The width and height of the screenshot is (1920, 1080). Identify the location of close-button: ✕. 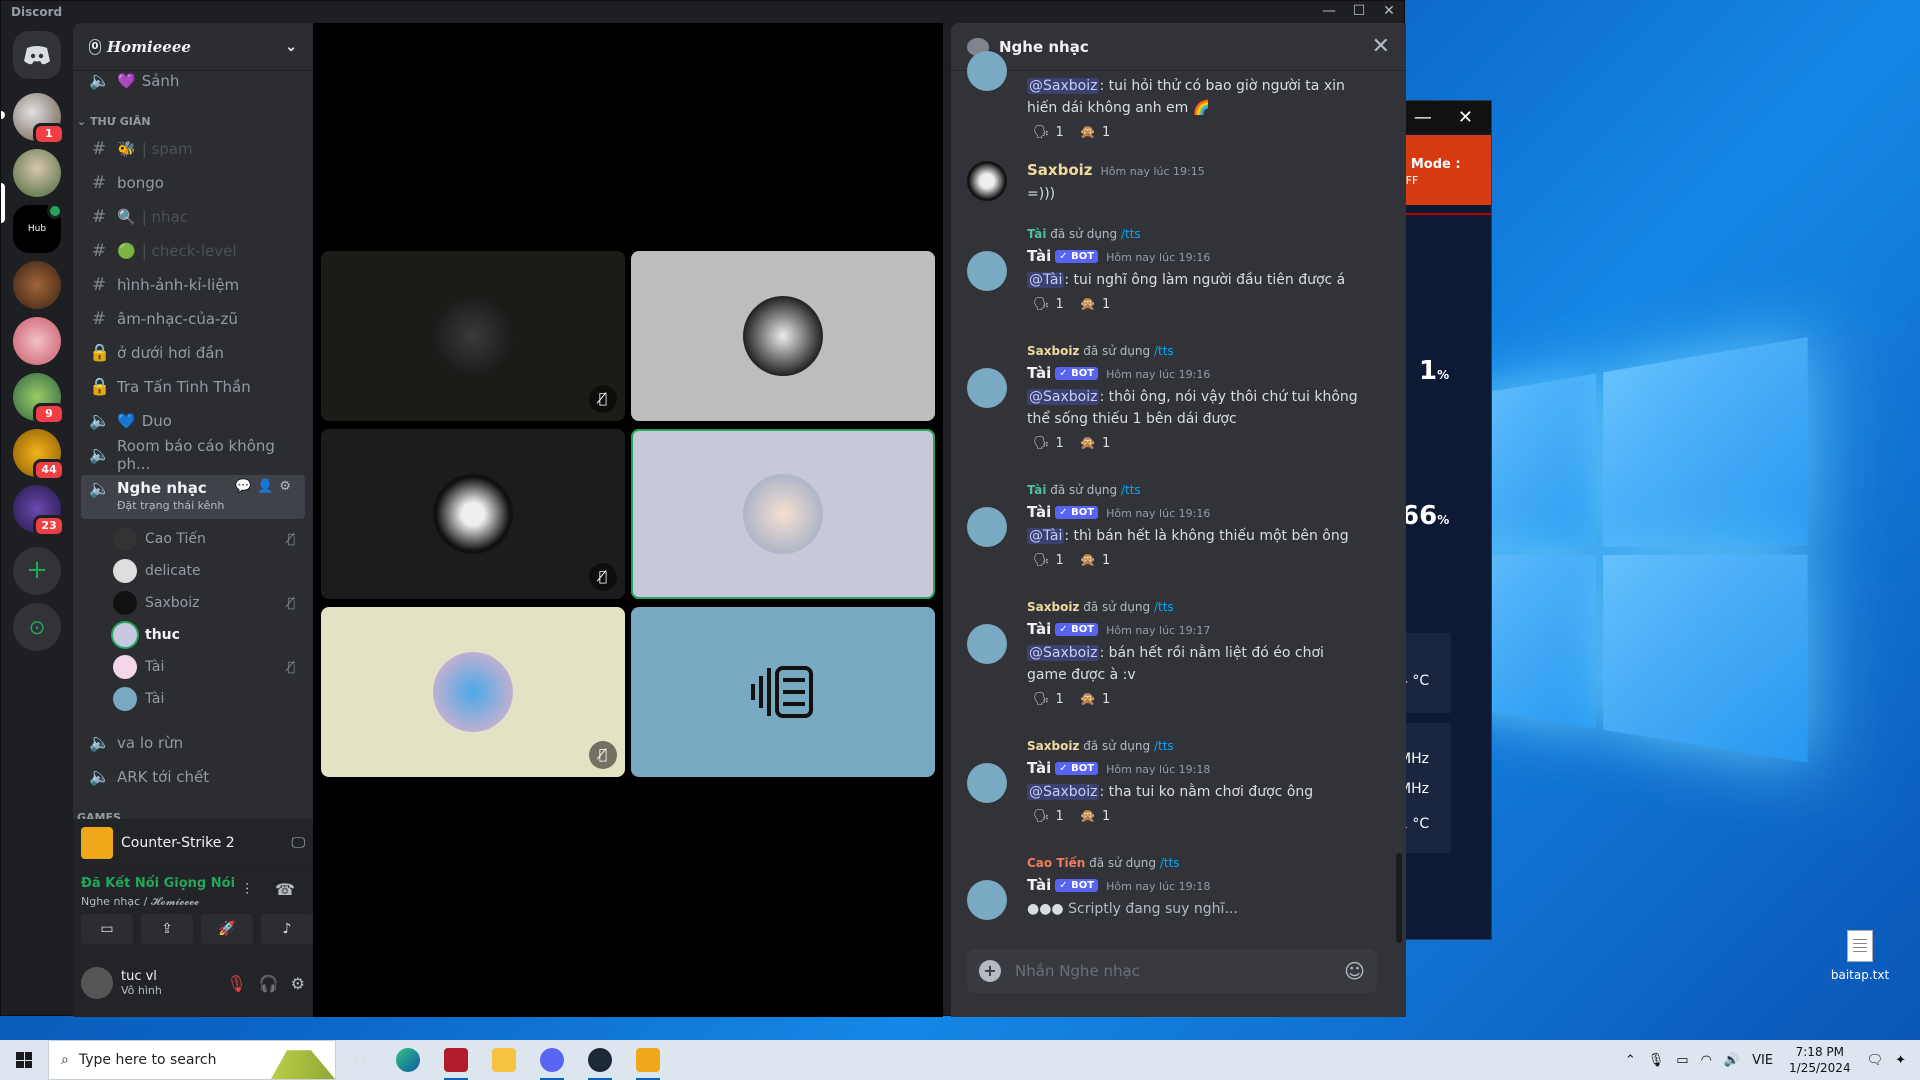
(1389, 11).